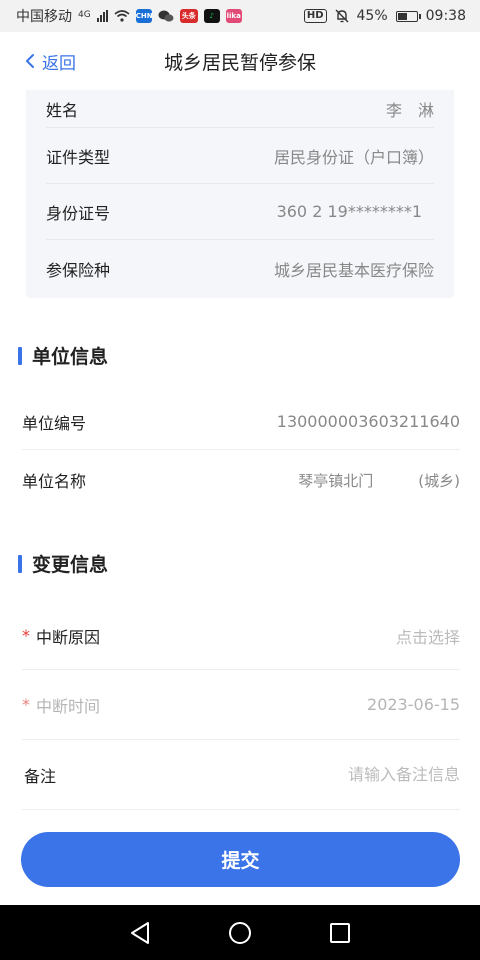 The height and width of the screenshot is (960, 480). I want to click on interrupt-time-label: 中断时间, so click(68, 706).